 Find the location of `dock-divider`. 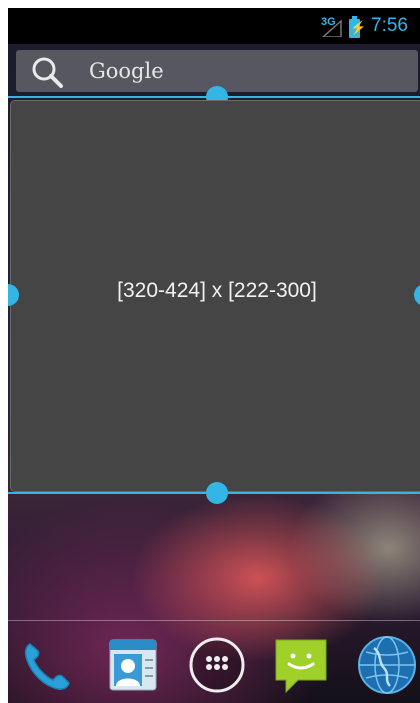

dock-divider is located at coordinates (214, 620).